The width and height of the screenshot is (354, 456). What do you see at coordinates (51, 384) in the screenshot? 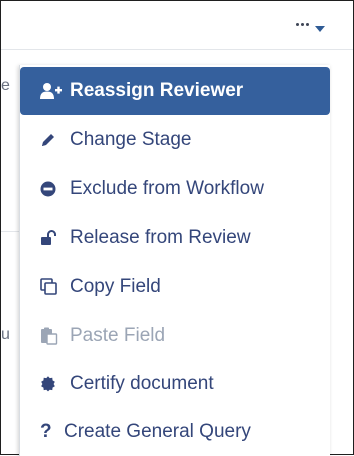
I see `certificate-icon` at bounding box center [51, 384].